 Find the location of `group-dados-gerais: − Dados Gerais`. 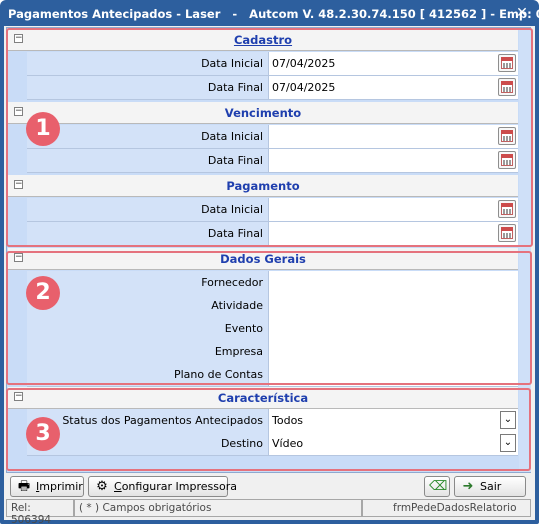

group-dados-gerais: − Dados Gerais is located at coordinates (263, 259).